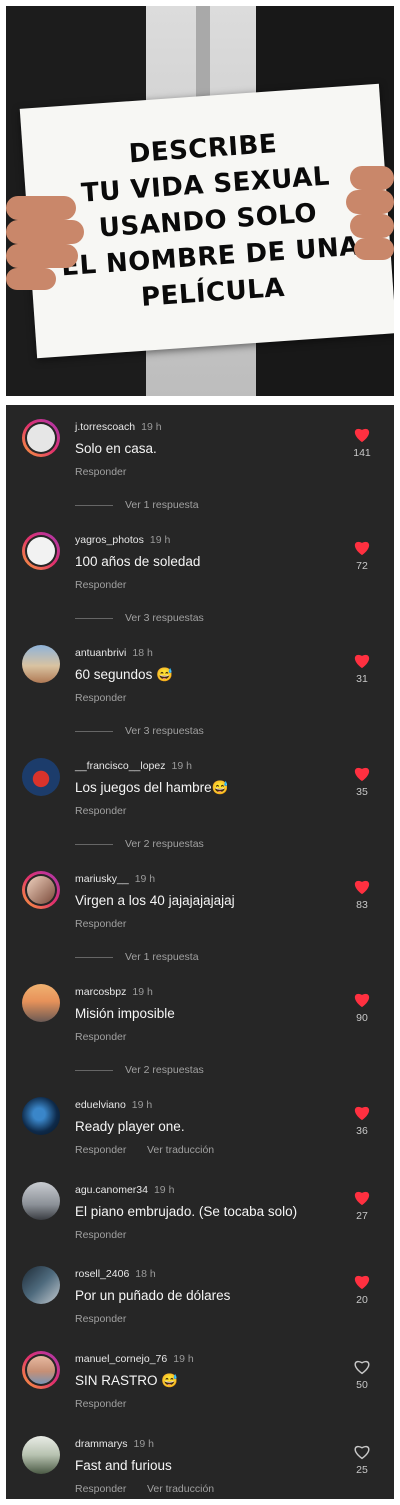 This screenshot has width=400, height=1505. Describe the element at coordinates (362, 1385) in the screenshot. I see `like-count: 50` at that location.